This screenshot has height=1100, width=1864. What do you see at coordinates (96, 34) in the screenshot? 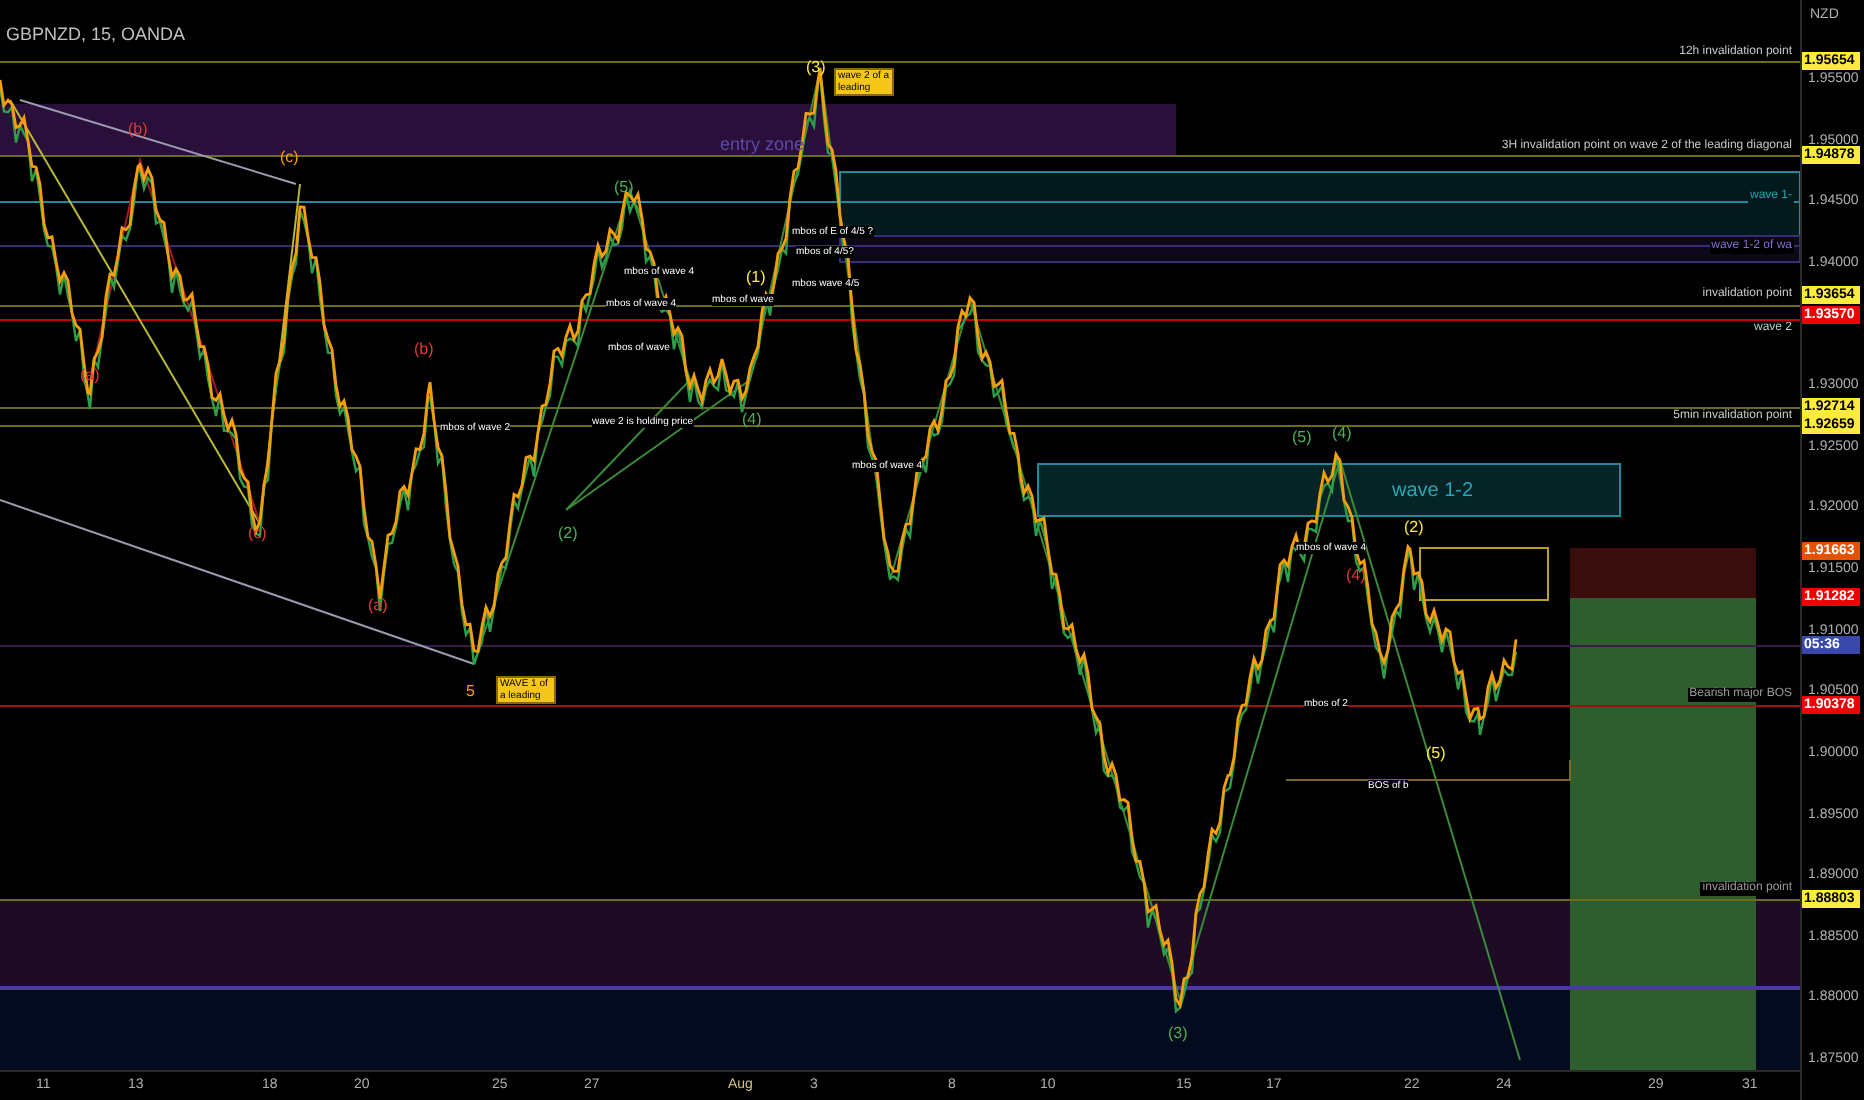
I see `chart-symbol-title: GBPNZD, 15, OANDA` at bounding box center [96, 34].